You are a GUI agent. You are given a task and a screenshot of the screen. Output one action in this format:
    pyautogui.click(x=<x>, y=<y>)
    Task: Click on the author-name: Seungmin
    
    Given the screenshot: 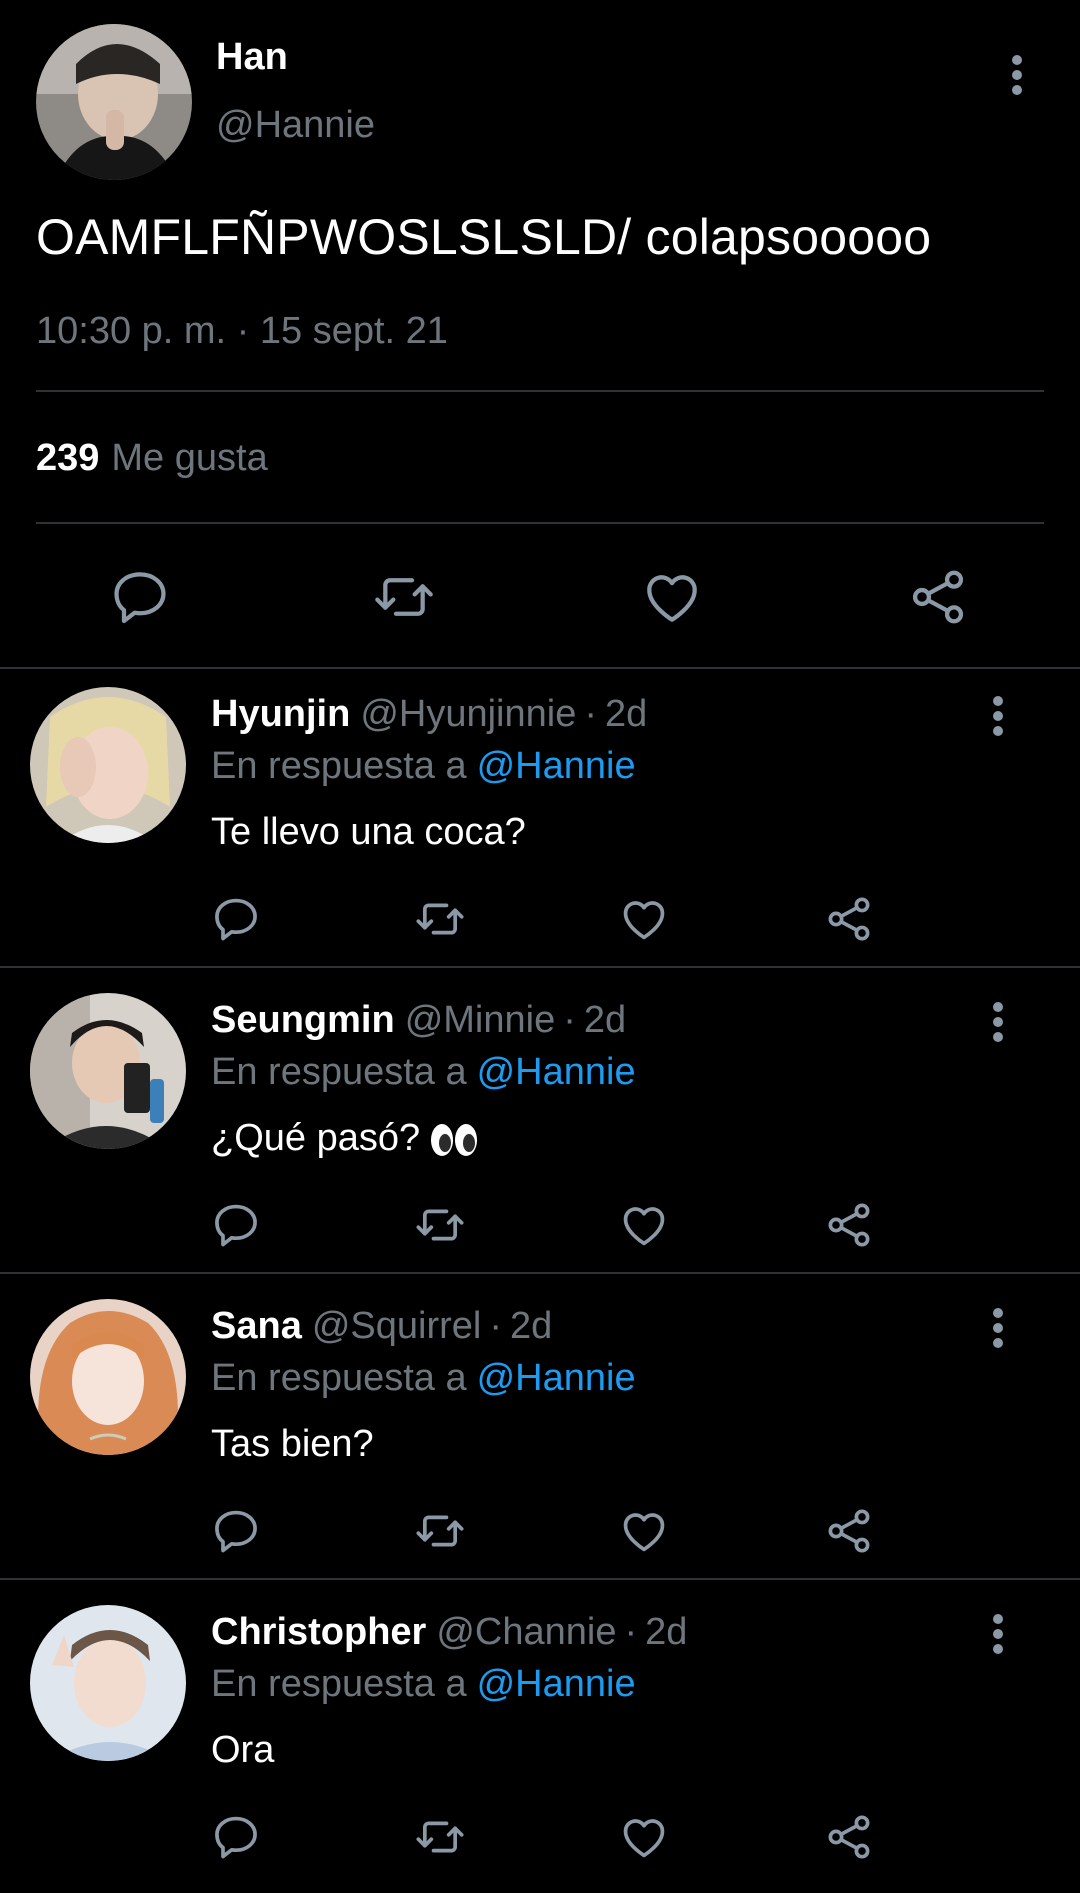 What is the action you would take?
    pyautogui.click(x=303, y=1020)
    